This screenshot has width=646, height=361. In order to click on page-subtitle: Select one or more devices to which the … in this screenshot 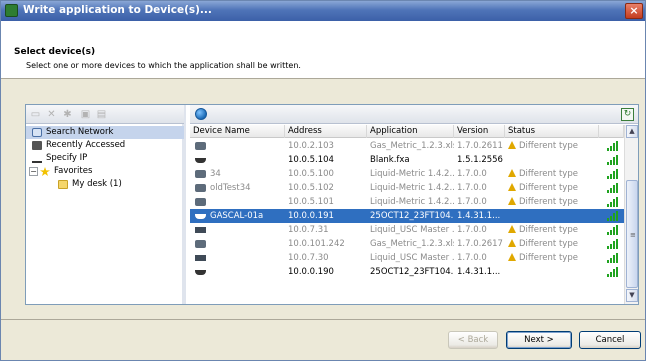, I will do `click(163, 65)`.